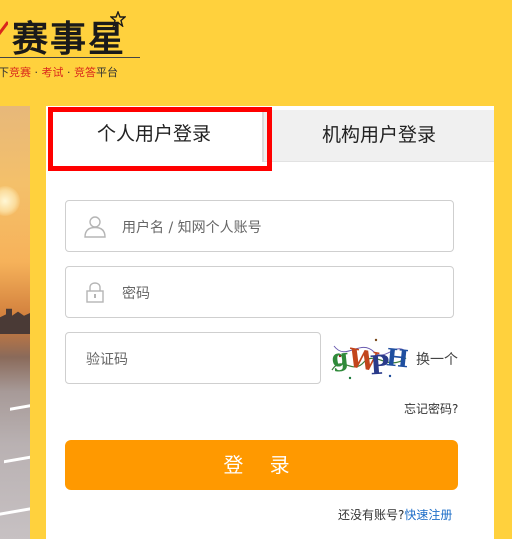 Image resolution: width=512 pixels, height=539 pixels. What do you see at coordinates (20, 72) in the screenshot?
I see `slogan-item-competition: 竞赛` at bounding box center [20, 72].